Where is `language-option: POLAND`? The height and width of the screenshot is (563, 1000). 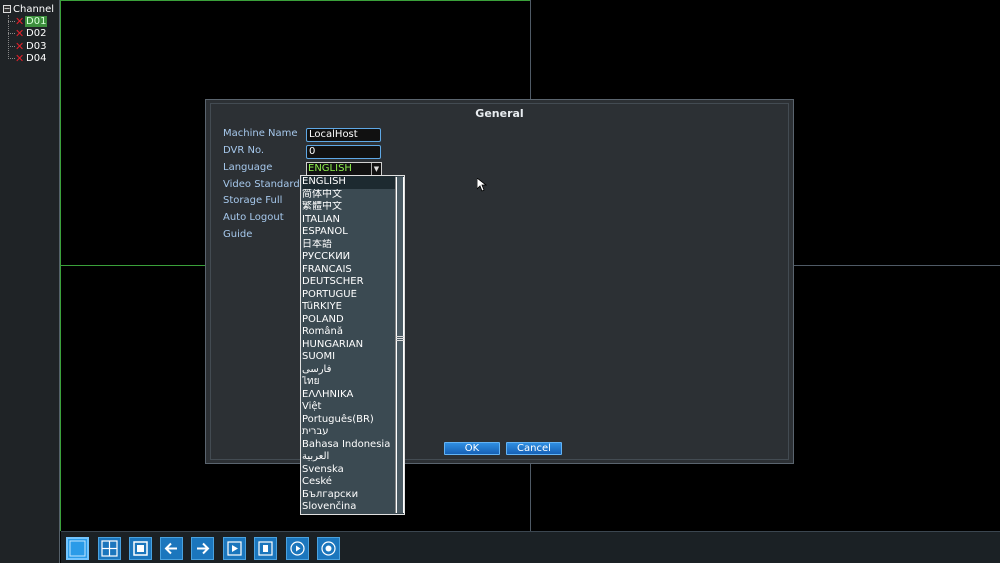 language-option: POLAND is located at coordinates (348, 320).